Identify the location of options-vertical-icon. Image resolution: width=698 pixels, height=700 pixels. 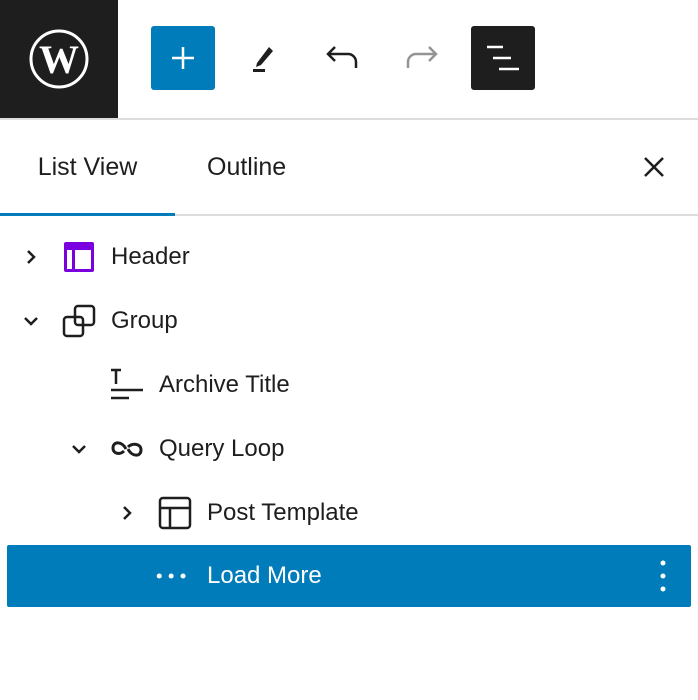
(663, 576).